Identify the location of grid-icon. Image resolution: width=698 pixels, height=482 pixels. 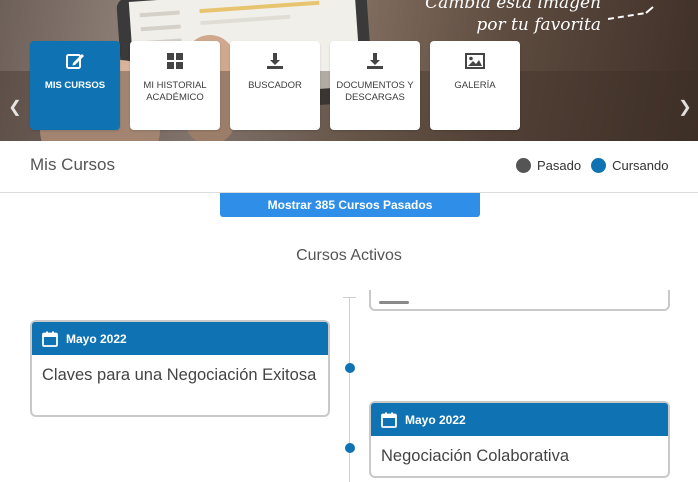
(175, 61).